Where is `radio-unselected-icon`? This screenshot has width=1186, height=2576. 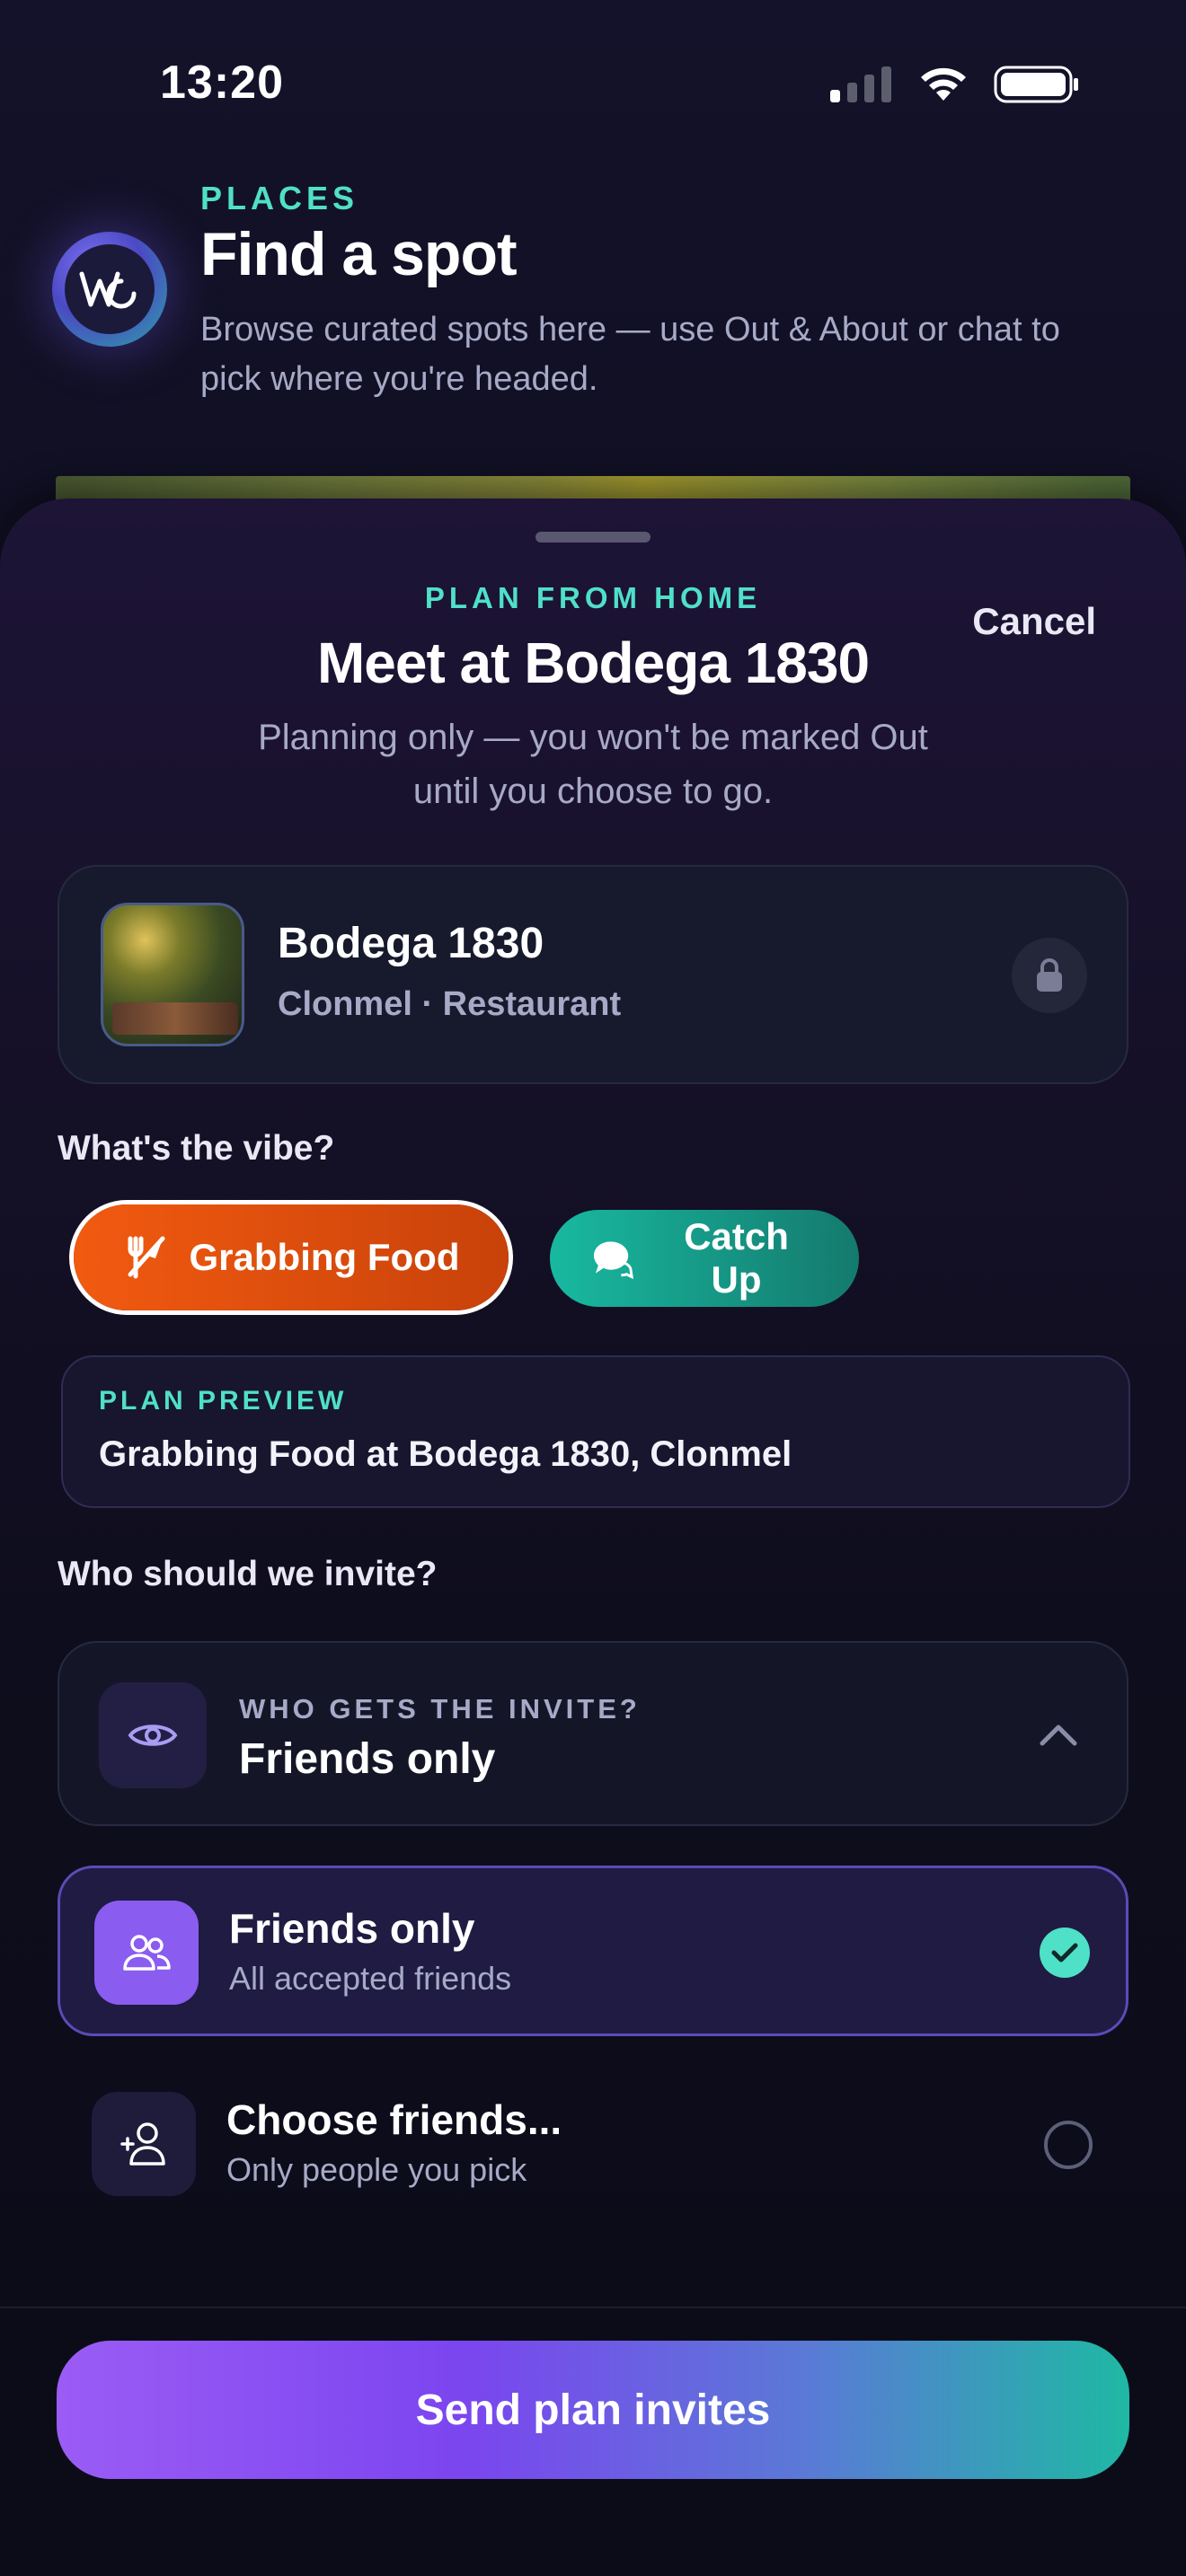
radio-unselected-icon is located at coordinates (1068, 2145).